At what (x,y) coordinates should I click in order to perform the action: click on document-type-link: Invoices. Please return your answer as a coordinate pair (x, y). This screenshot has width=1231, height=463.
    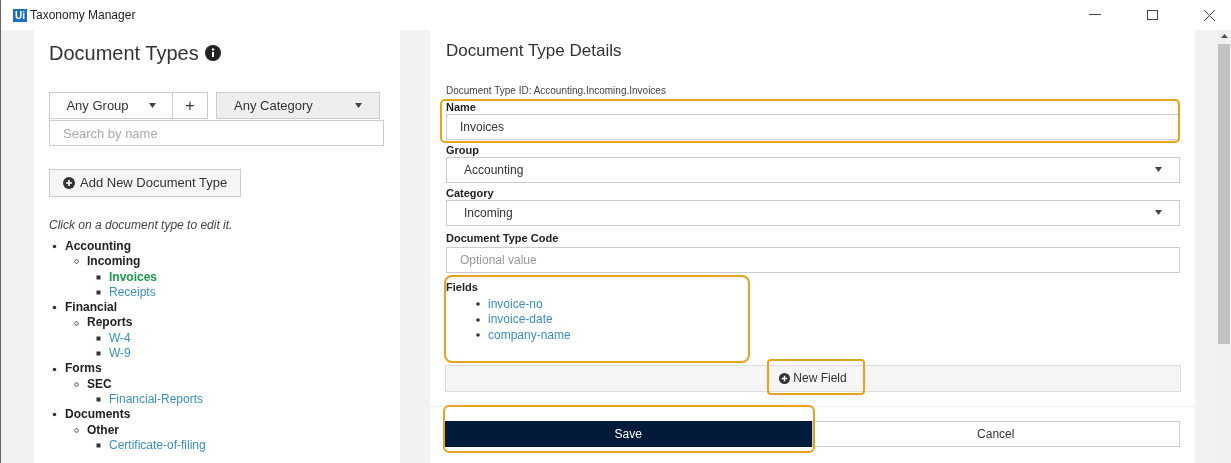
    Looking at the image, I should click on (133, 277).